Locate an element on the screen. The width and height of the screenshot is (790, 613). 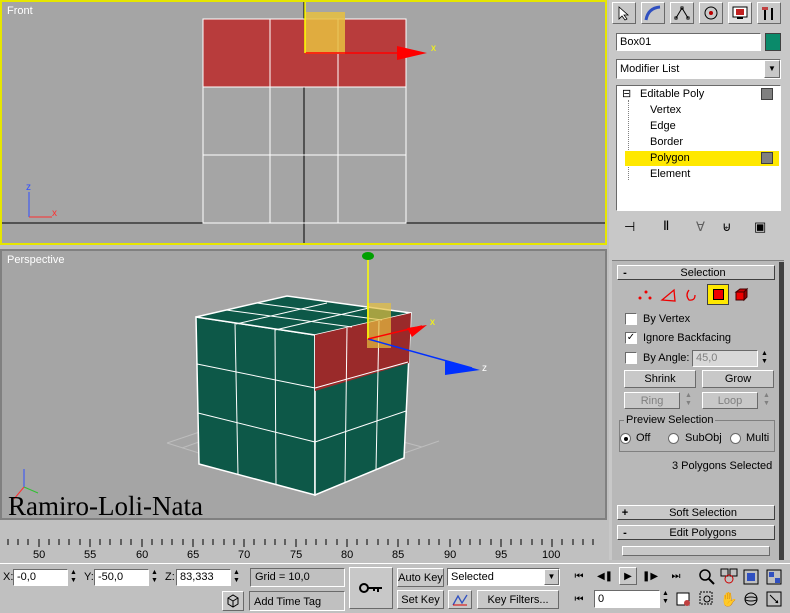
pan-icon: ✋ is located at coordinates (729, 599).